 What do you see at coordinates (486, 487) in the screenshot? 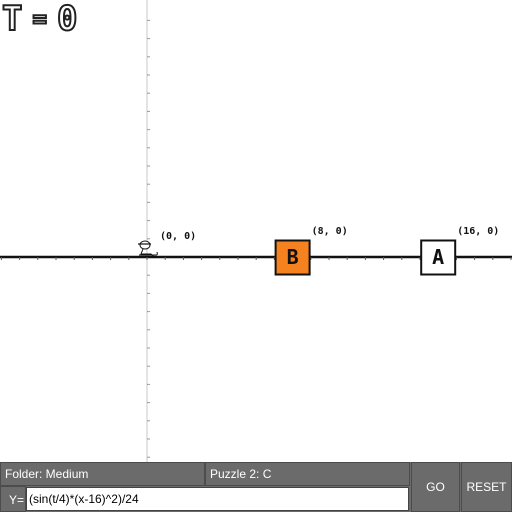
I see `reset-button: RESET` at bounding box center [486, 487].